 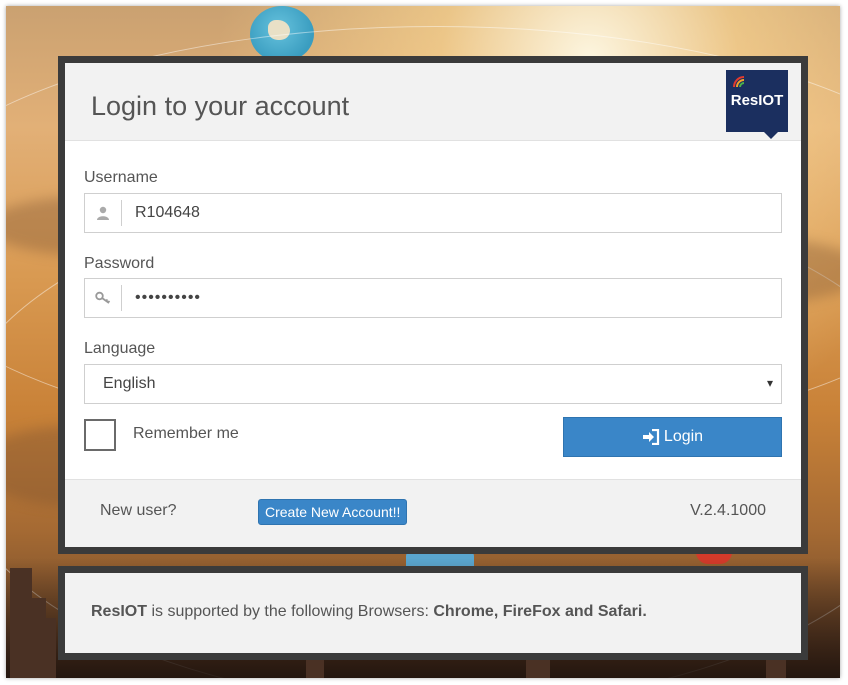 What do you see at coordinates (757, 100) in the screenshot?
I see `logo-text: ResIOT` at bounding box center [757, 100].